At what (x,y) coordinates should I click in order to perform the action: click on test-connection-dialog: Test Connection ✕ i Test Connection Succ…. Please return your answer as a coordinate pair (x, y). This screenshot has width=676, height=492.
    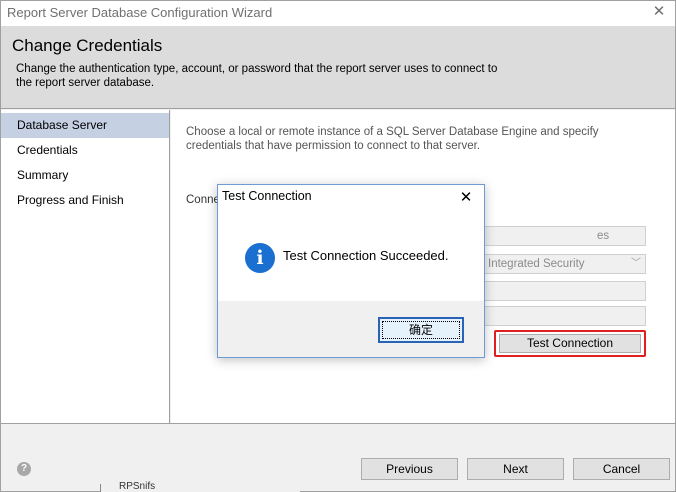
    Looking at the image, I should click on (351, 271).